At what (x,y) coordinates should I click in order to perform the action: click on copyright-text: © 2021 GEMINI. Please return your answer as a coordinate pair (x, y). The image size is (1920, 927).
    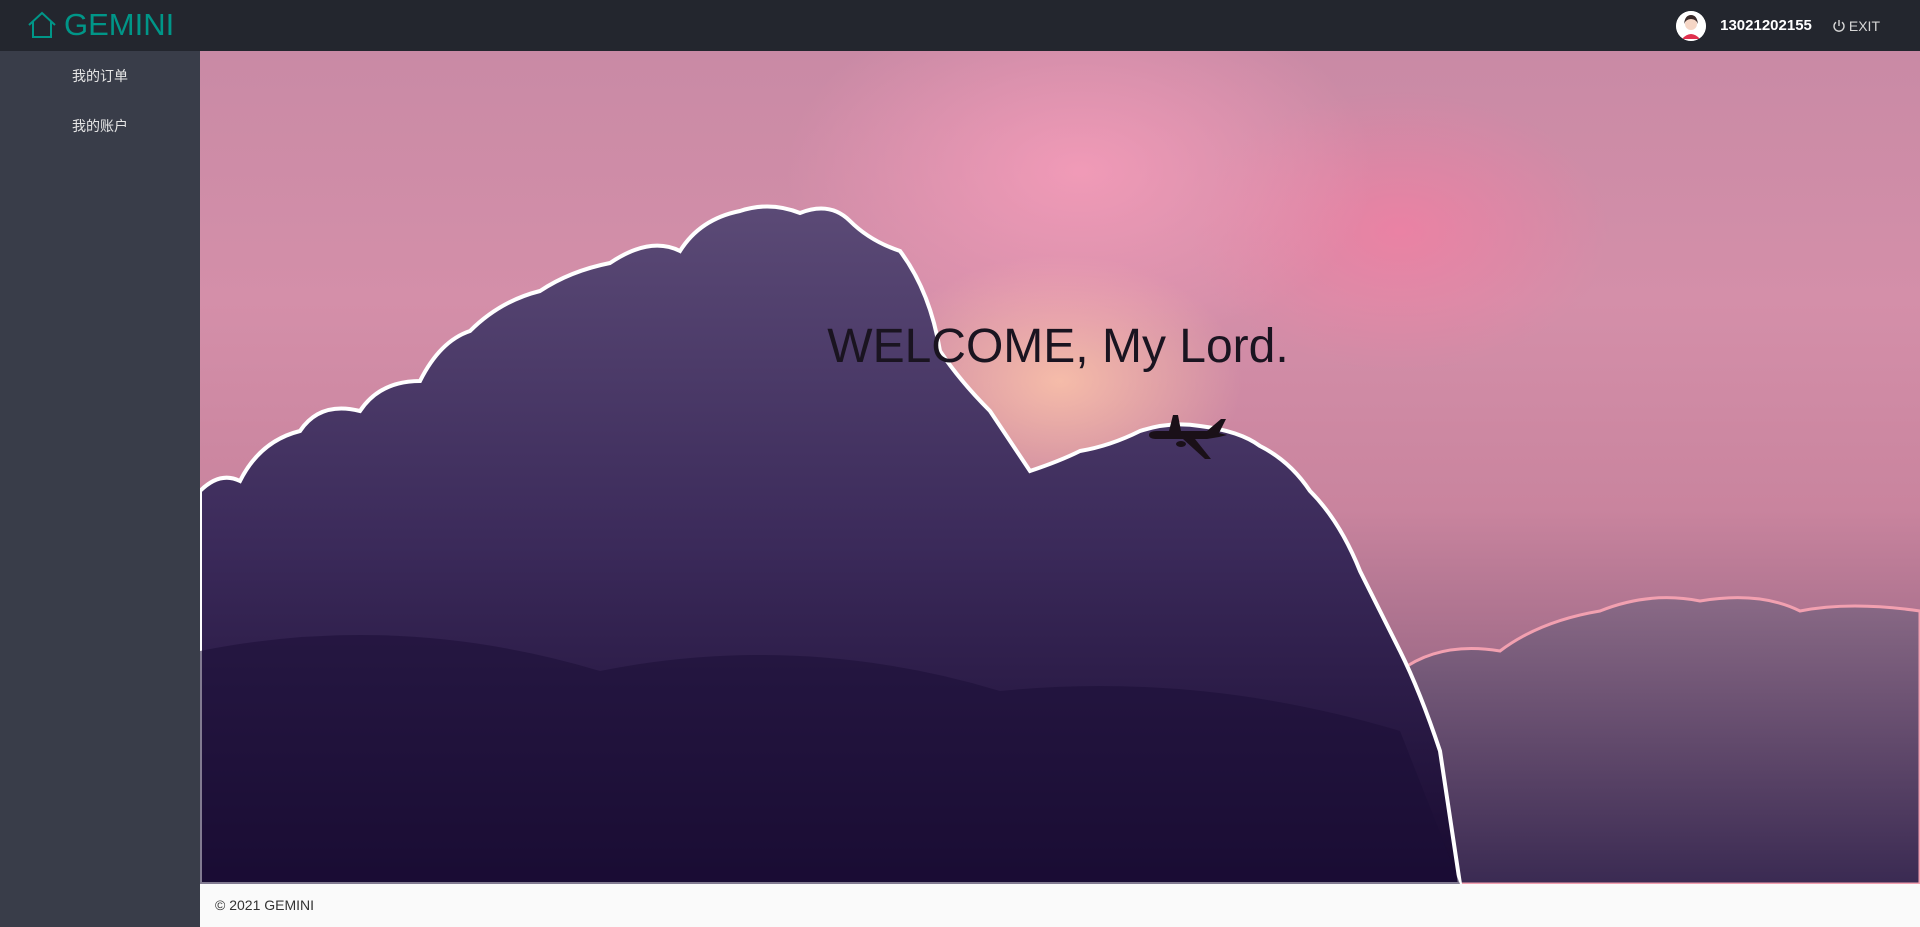
    Looking at the image, I should click on (265, 905).